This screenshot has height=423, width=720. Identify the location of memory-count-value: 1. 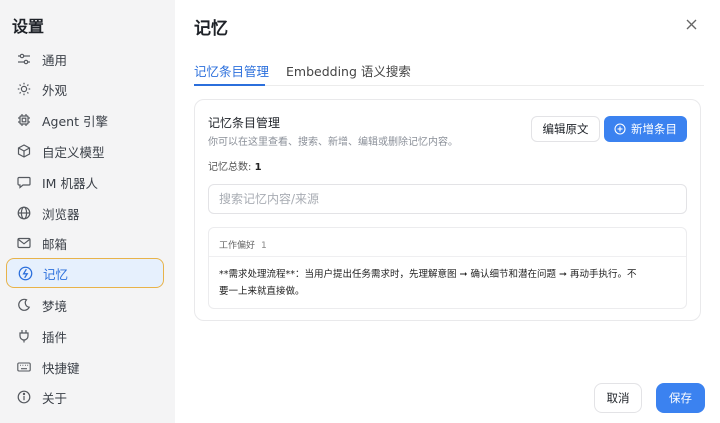
(258, 167).